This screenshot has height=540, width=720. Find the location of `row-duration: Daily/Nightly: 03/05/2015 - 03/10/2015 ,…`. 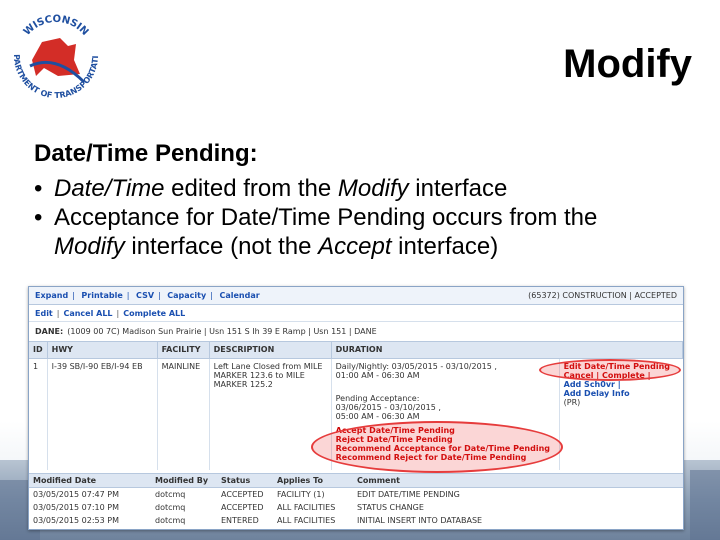

row-duration: Daily/Nightly: 03/05/2015 - 03/10/2015 ,… is located at coordinates (445, 414).